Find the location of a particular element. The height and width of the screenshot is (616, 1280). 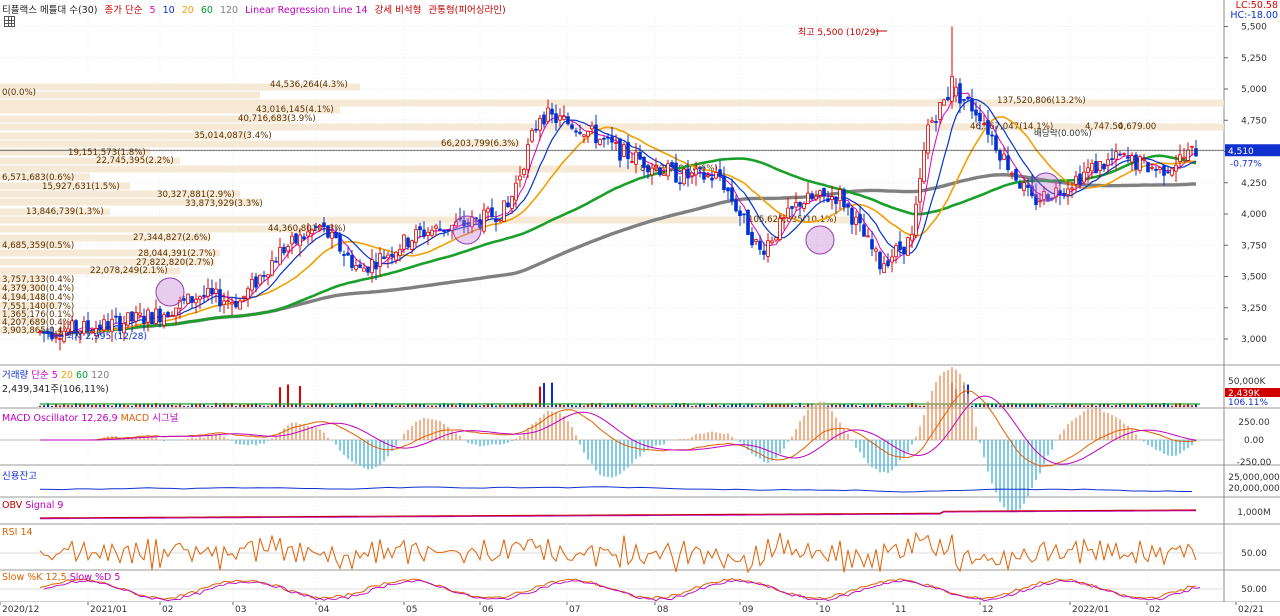

x-tick-label: 12 is located at coordinates (987, 610).